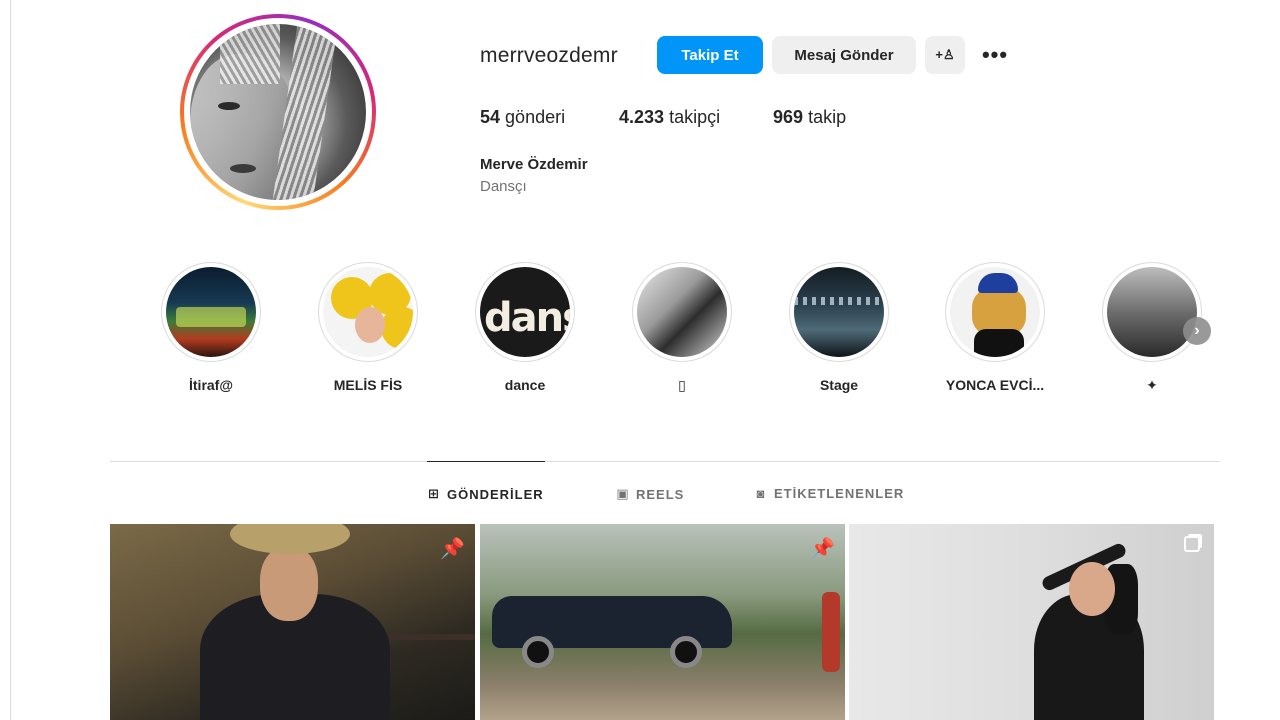  What do you see at coordinates (844, 55) in the screenshot?
I see `send-message-button: Mesaj Gönder` at bounding box center [844, 55].